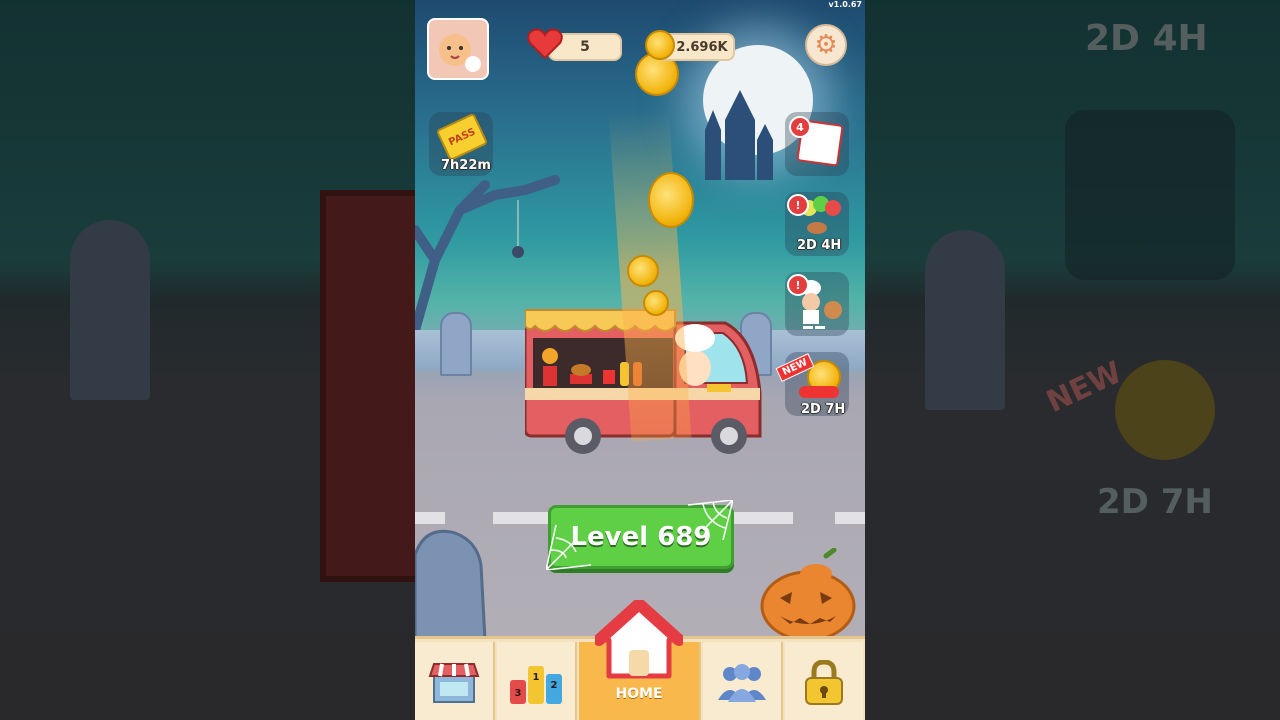 This screenshot has height=720, width=1280. What do you see at coordinates (639, 639) in the screenshot?
I see `home-icon` at bounding box center [639, 639].